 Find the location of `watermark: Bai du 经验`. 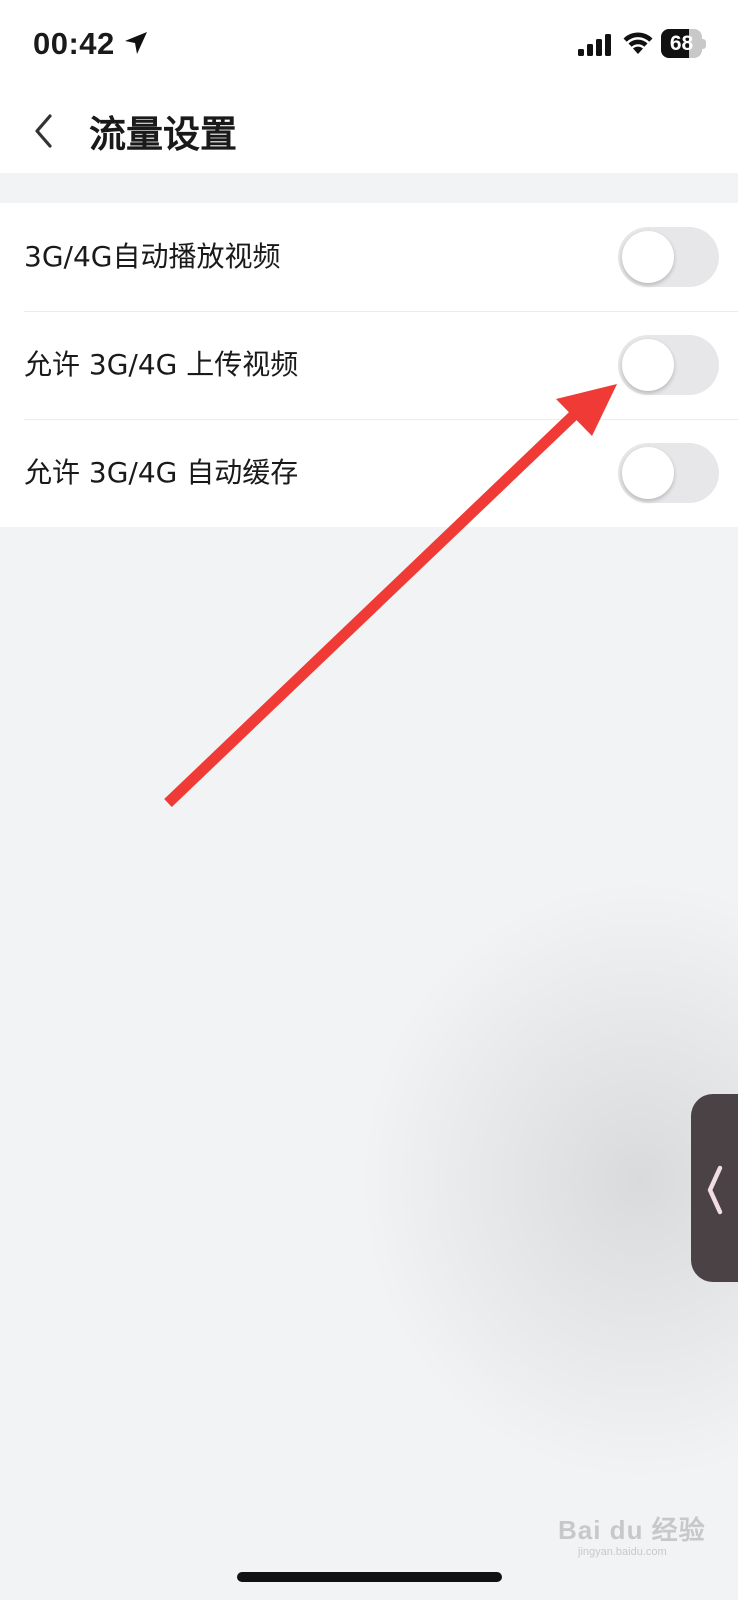

watermark: Bai du 经验 is located at coordinates (632, 1530).